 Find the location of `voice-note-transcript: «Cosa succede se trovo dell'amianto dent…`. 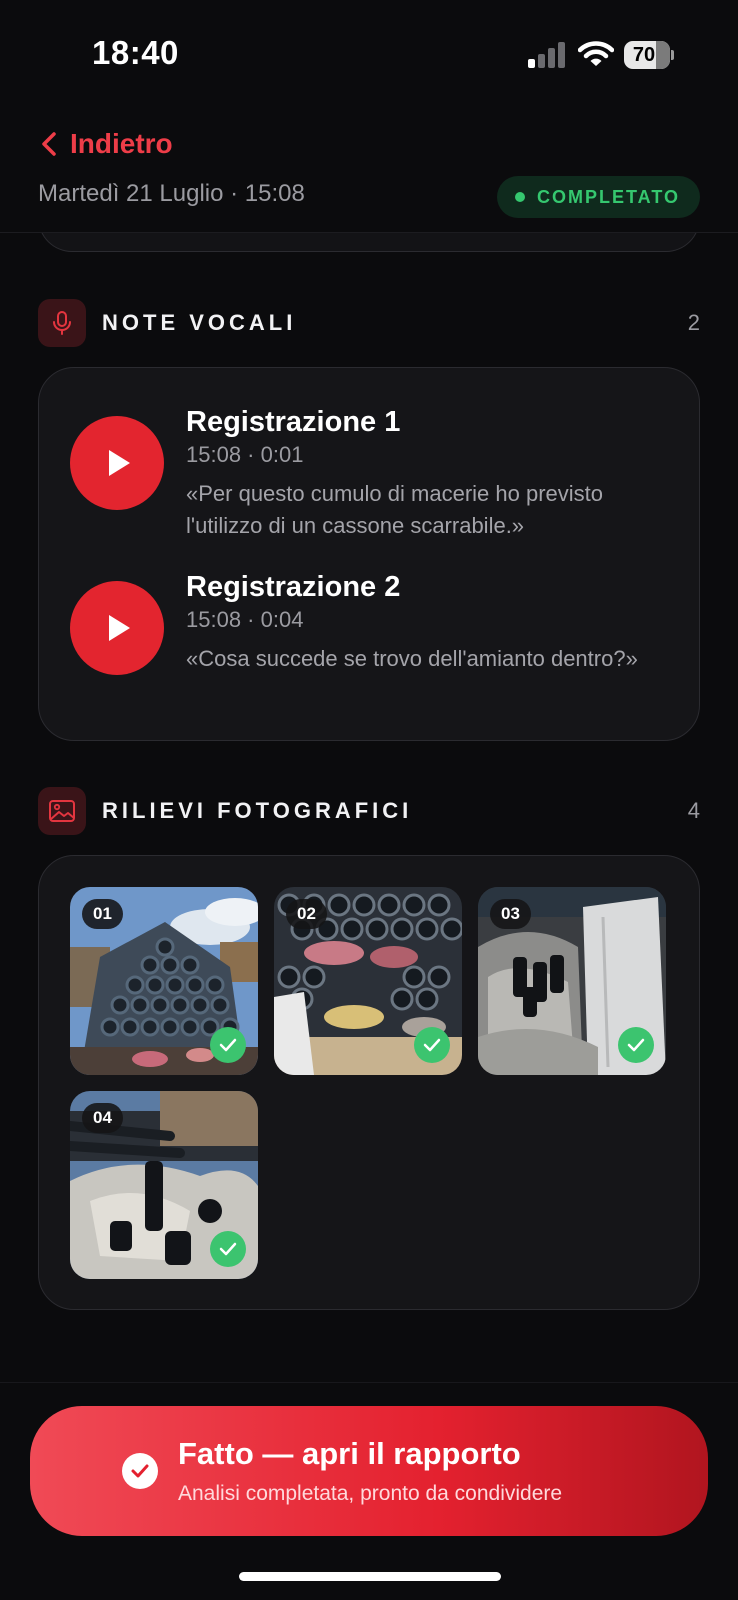

voice-note-transcript: «Cosa succede se trovo dell'amianto dent… is located at coordinates (412, 658).